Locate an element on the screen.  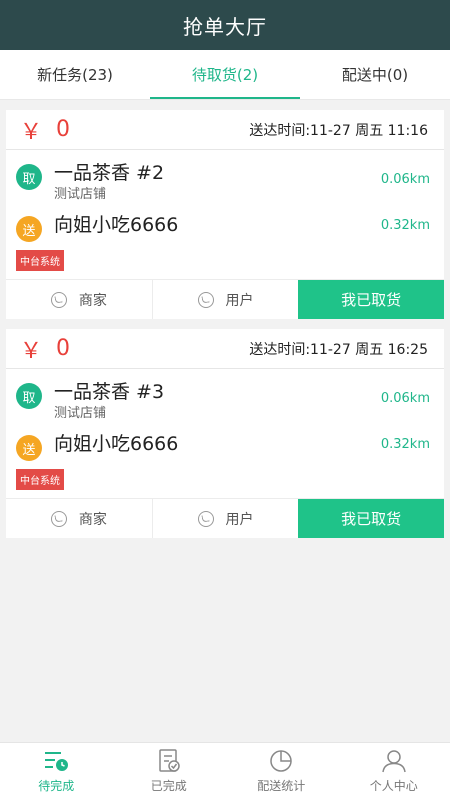
nav-item-profile: 个人中心 is located at coordinates (394, 771).